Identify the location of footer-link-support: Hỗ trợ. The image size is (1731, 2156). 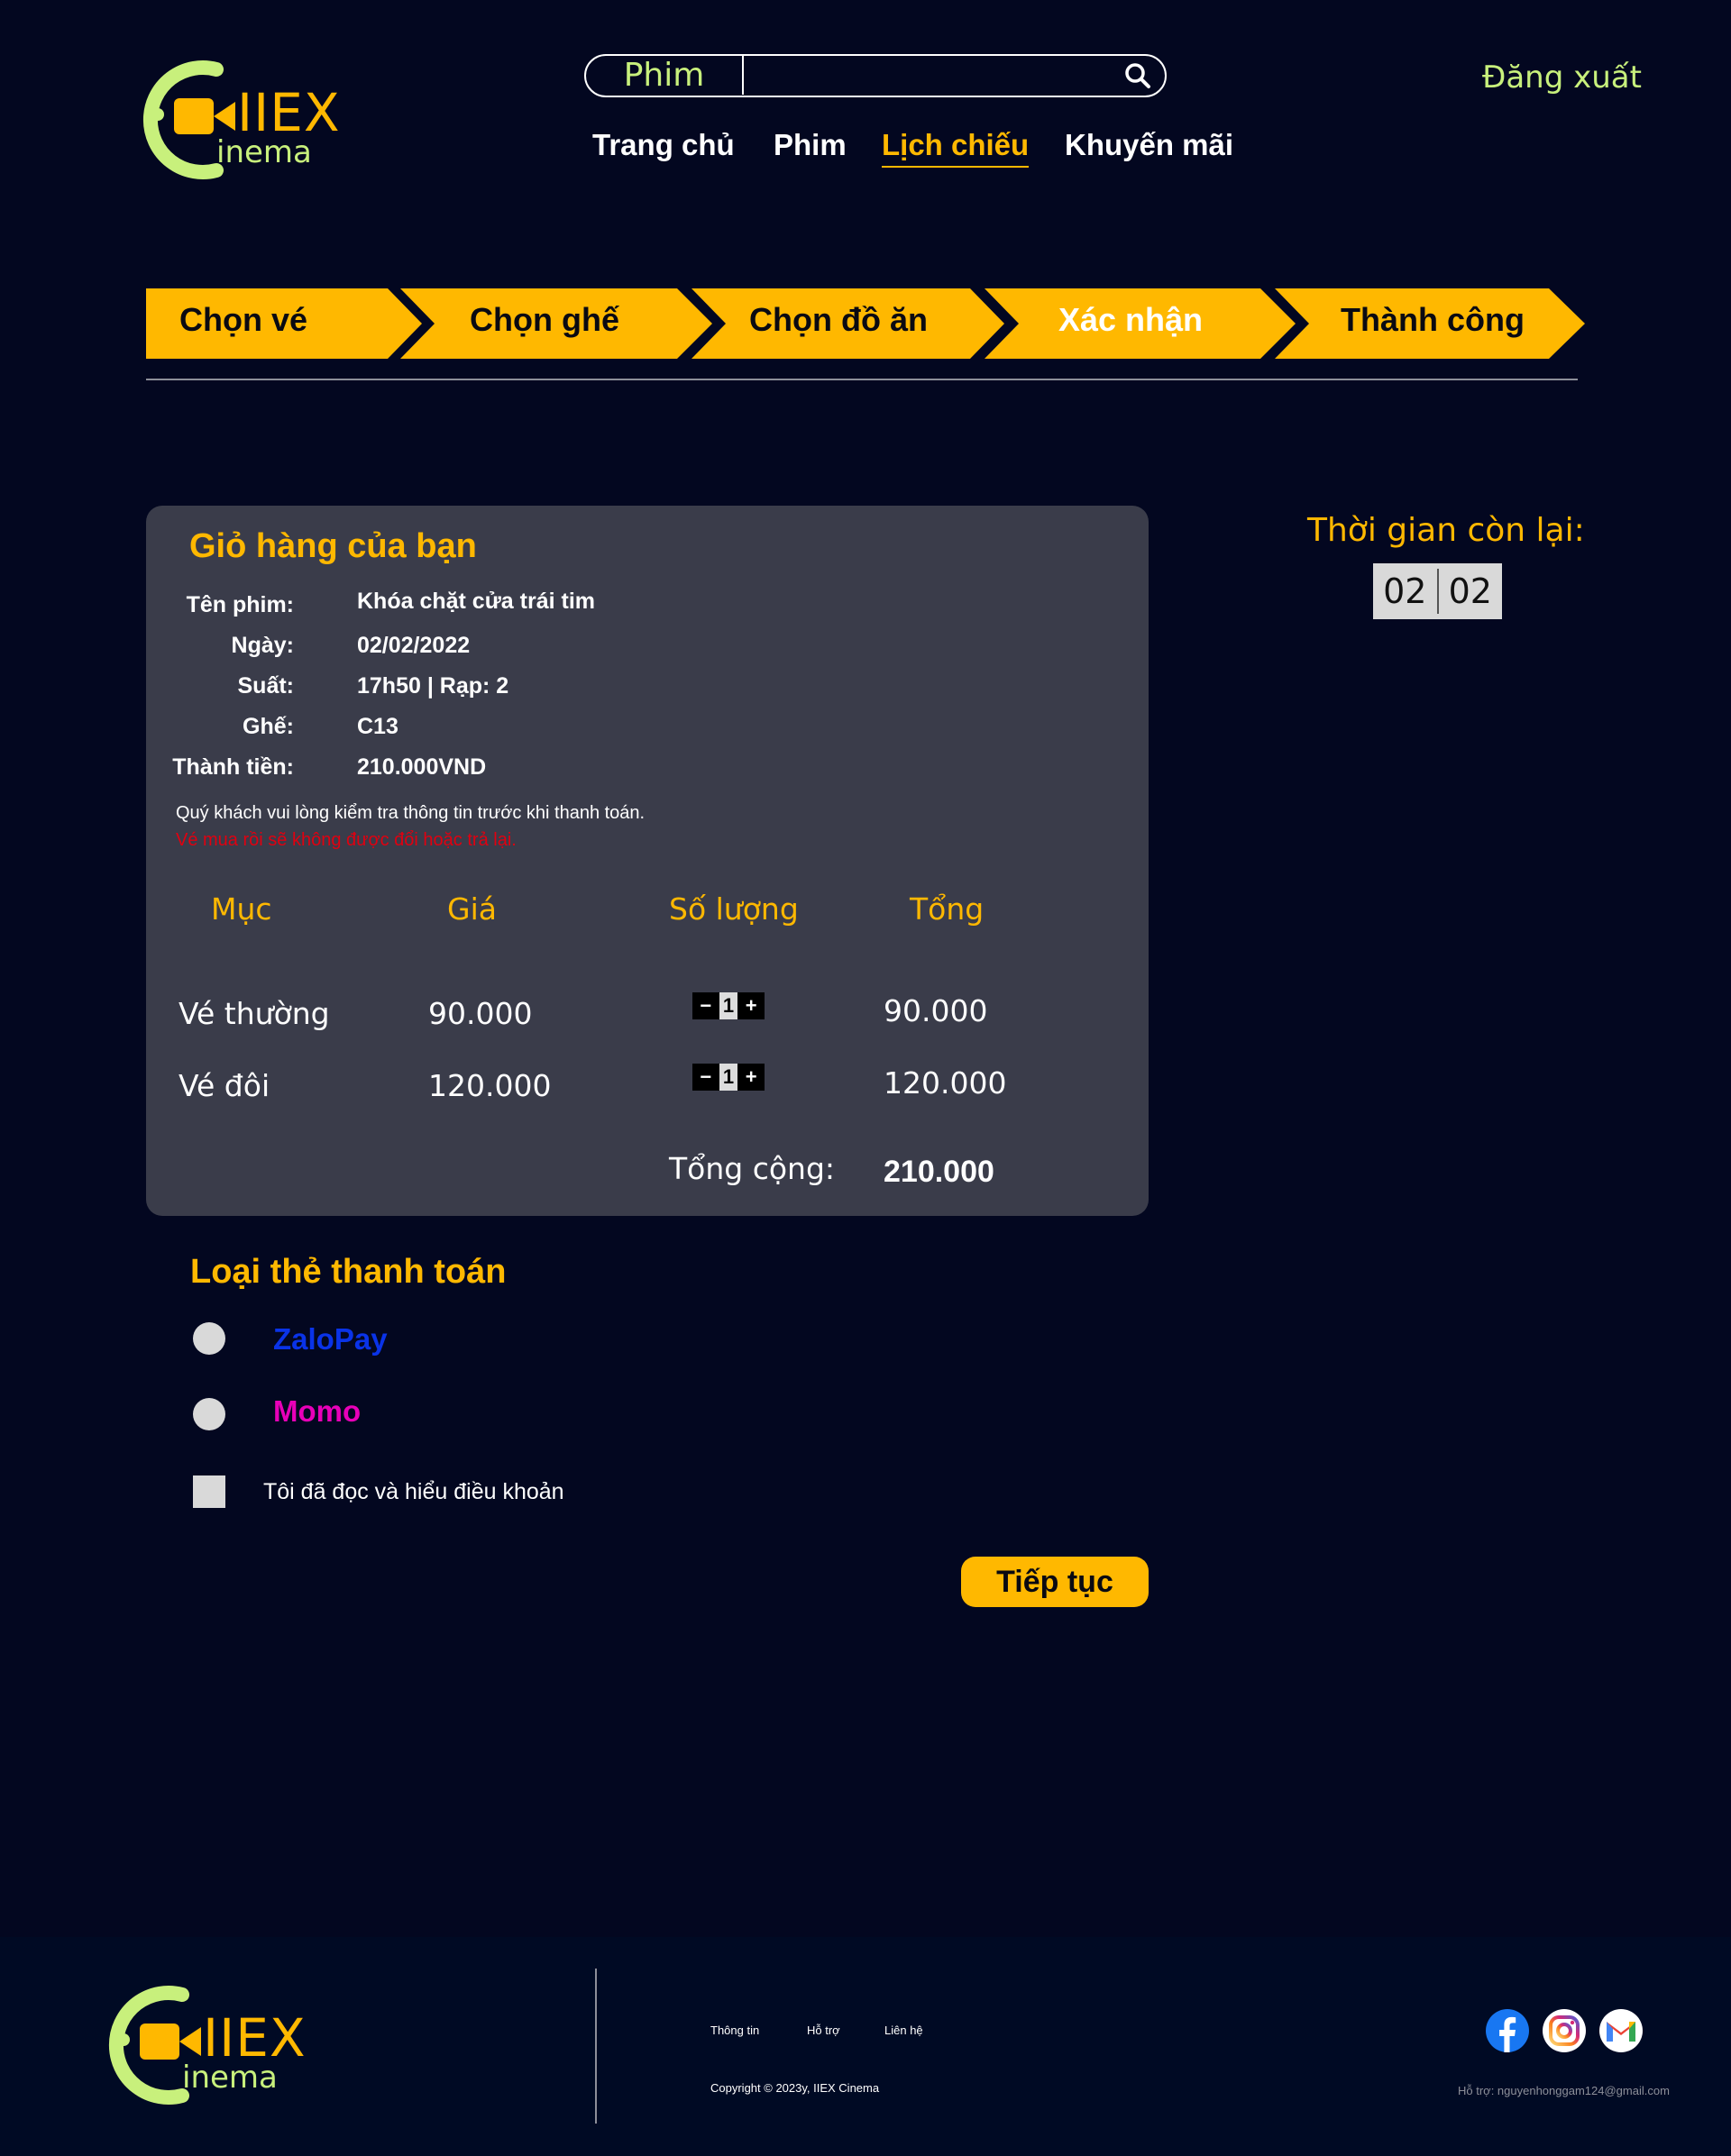
(823, 2030).